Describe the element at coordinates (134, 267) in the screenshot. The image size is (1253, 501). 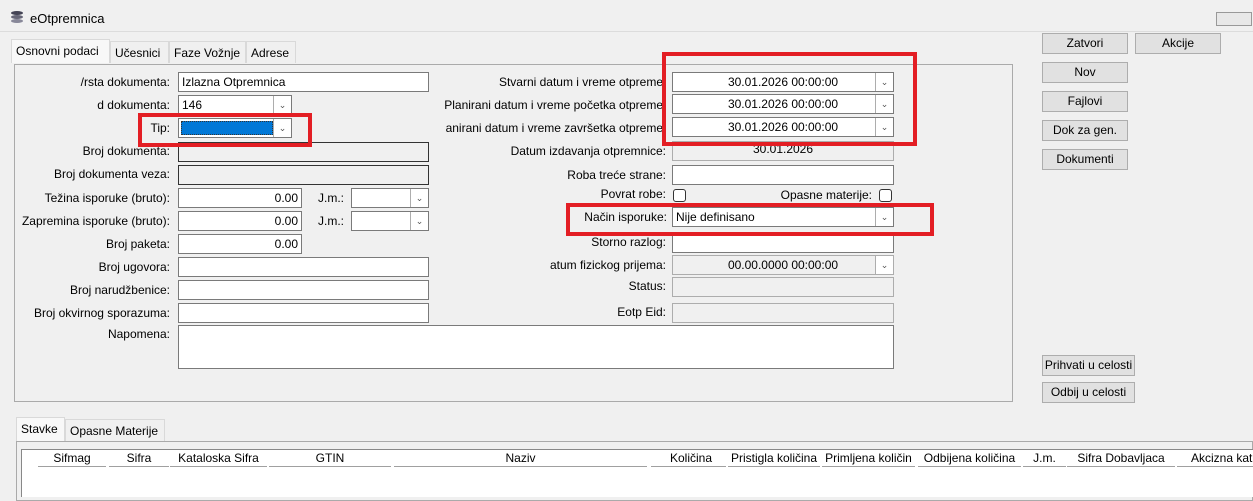
I see `ugovora-label: Broj ugovora:` at that location.